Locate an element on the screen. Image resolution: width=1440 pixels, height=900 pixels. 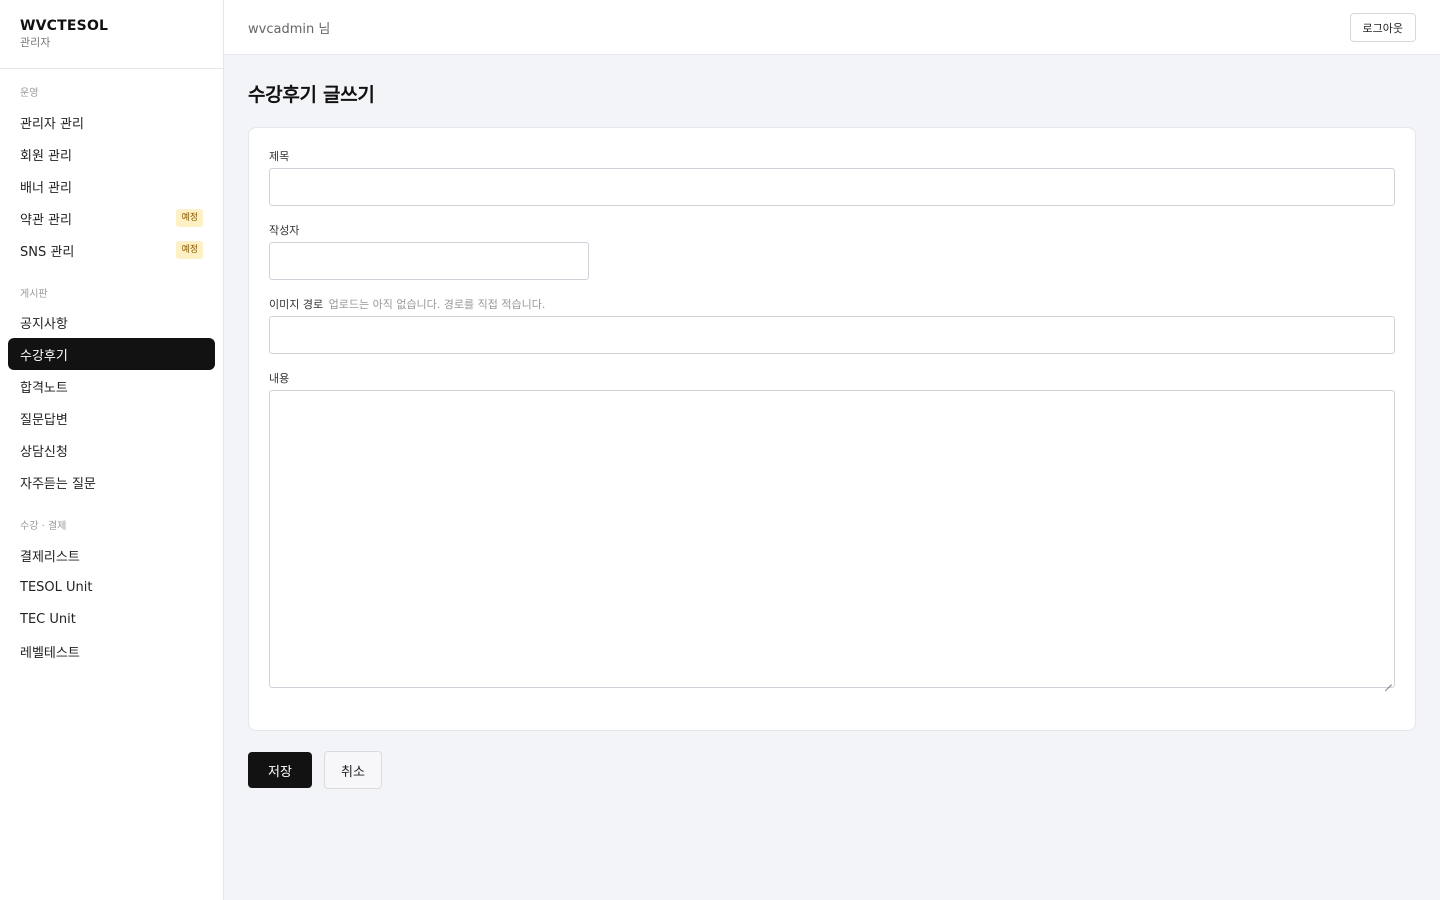
sidebar-item-label: 합격노트 is located at coordinates (44, 388).